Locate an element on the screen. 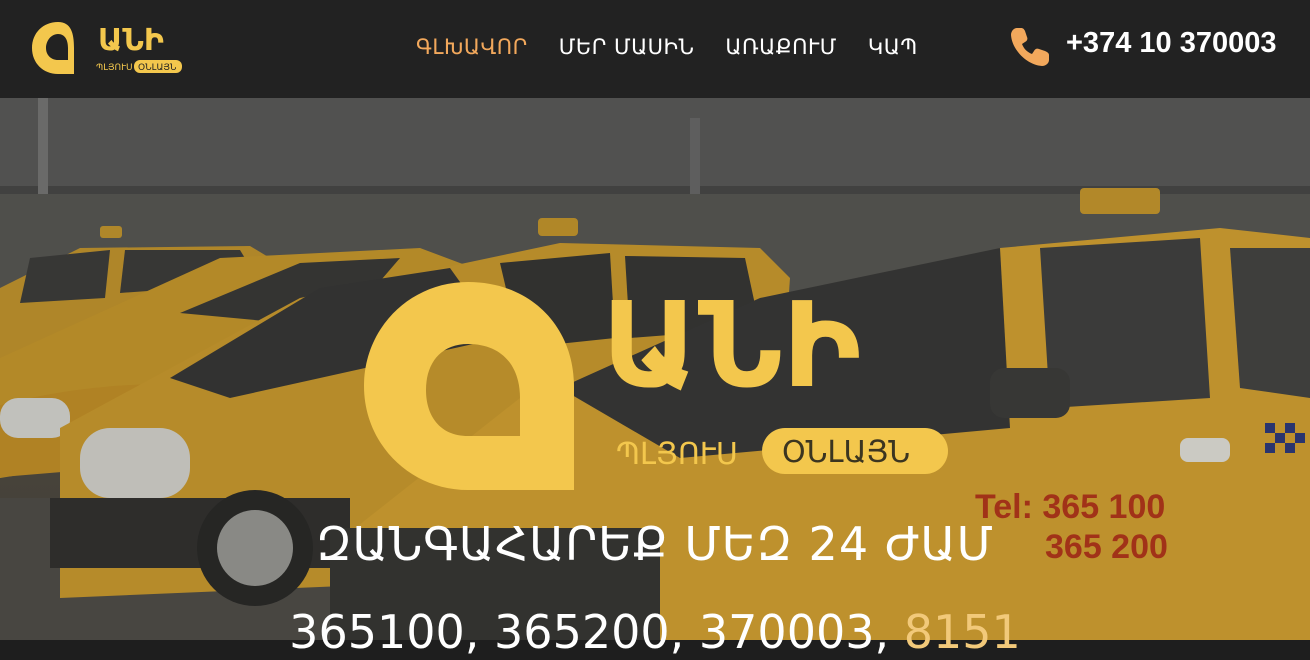 This screenshot has width=1310, height=660. hero-phone-2: 365200 is located at coordinates (582, 632).